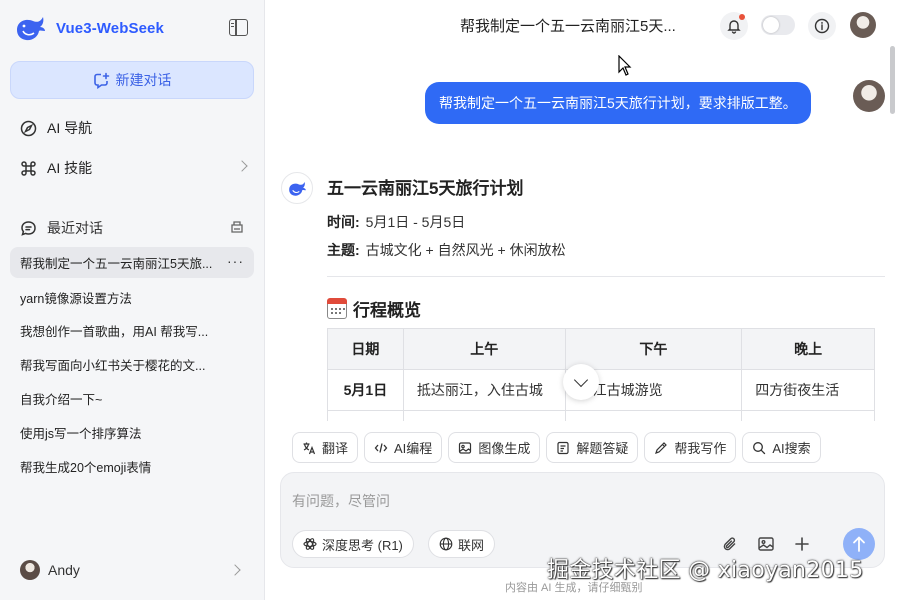  What do you see at coordinates (618, 103) in the screenshot?
I see `user-message: 帮我制定一个五一云南丽江5天旅行计划，要求排版工整。` at bounding box center [618, 103].